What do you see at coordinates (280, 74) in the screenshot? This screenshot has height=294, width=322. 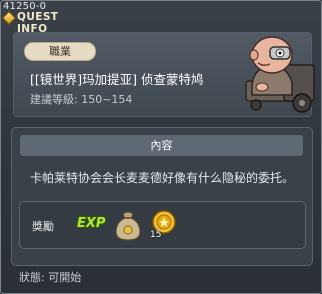 I see `npc-portrait-icon` at bounding box center [280, 74].